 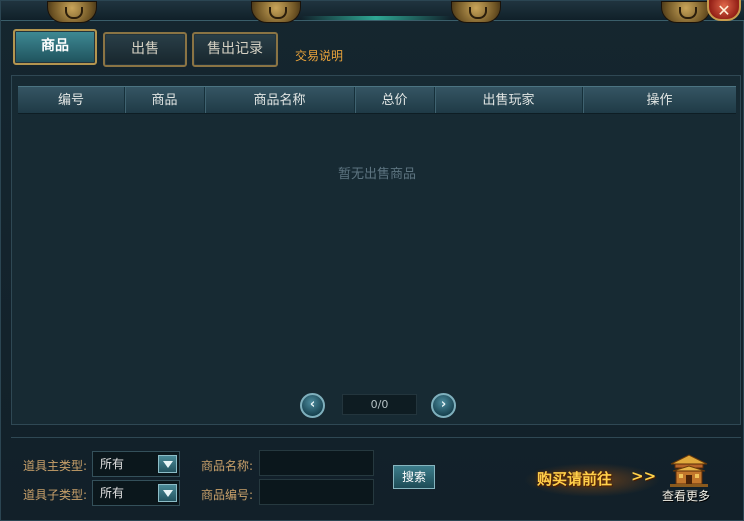 What do you see at coordinates (414, 477) in the screenshot?
I see `search-button: 搜索` at bounding box center [414, 477].